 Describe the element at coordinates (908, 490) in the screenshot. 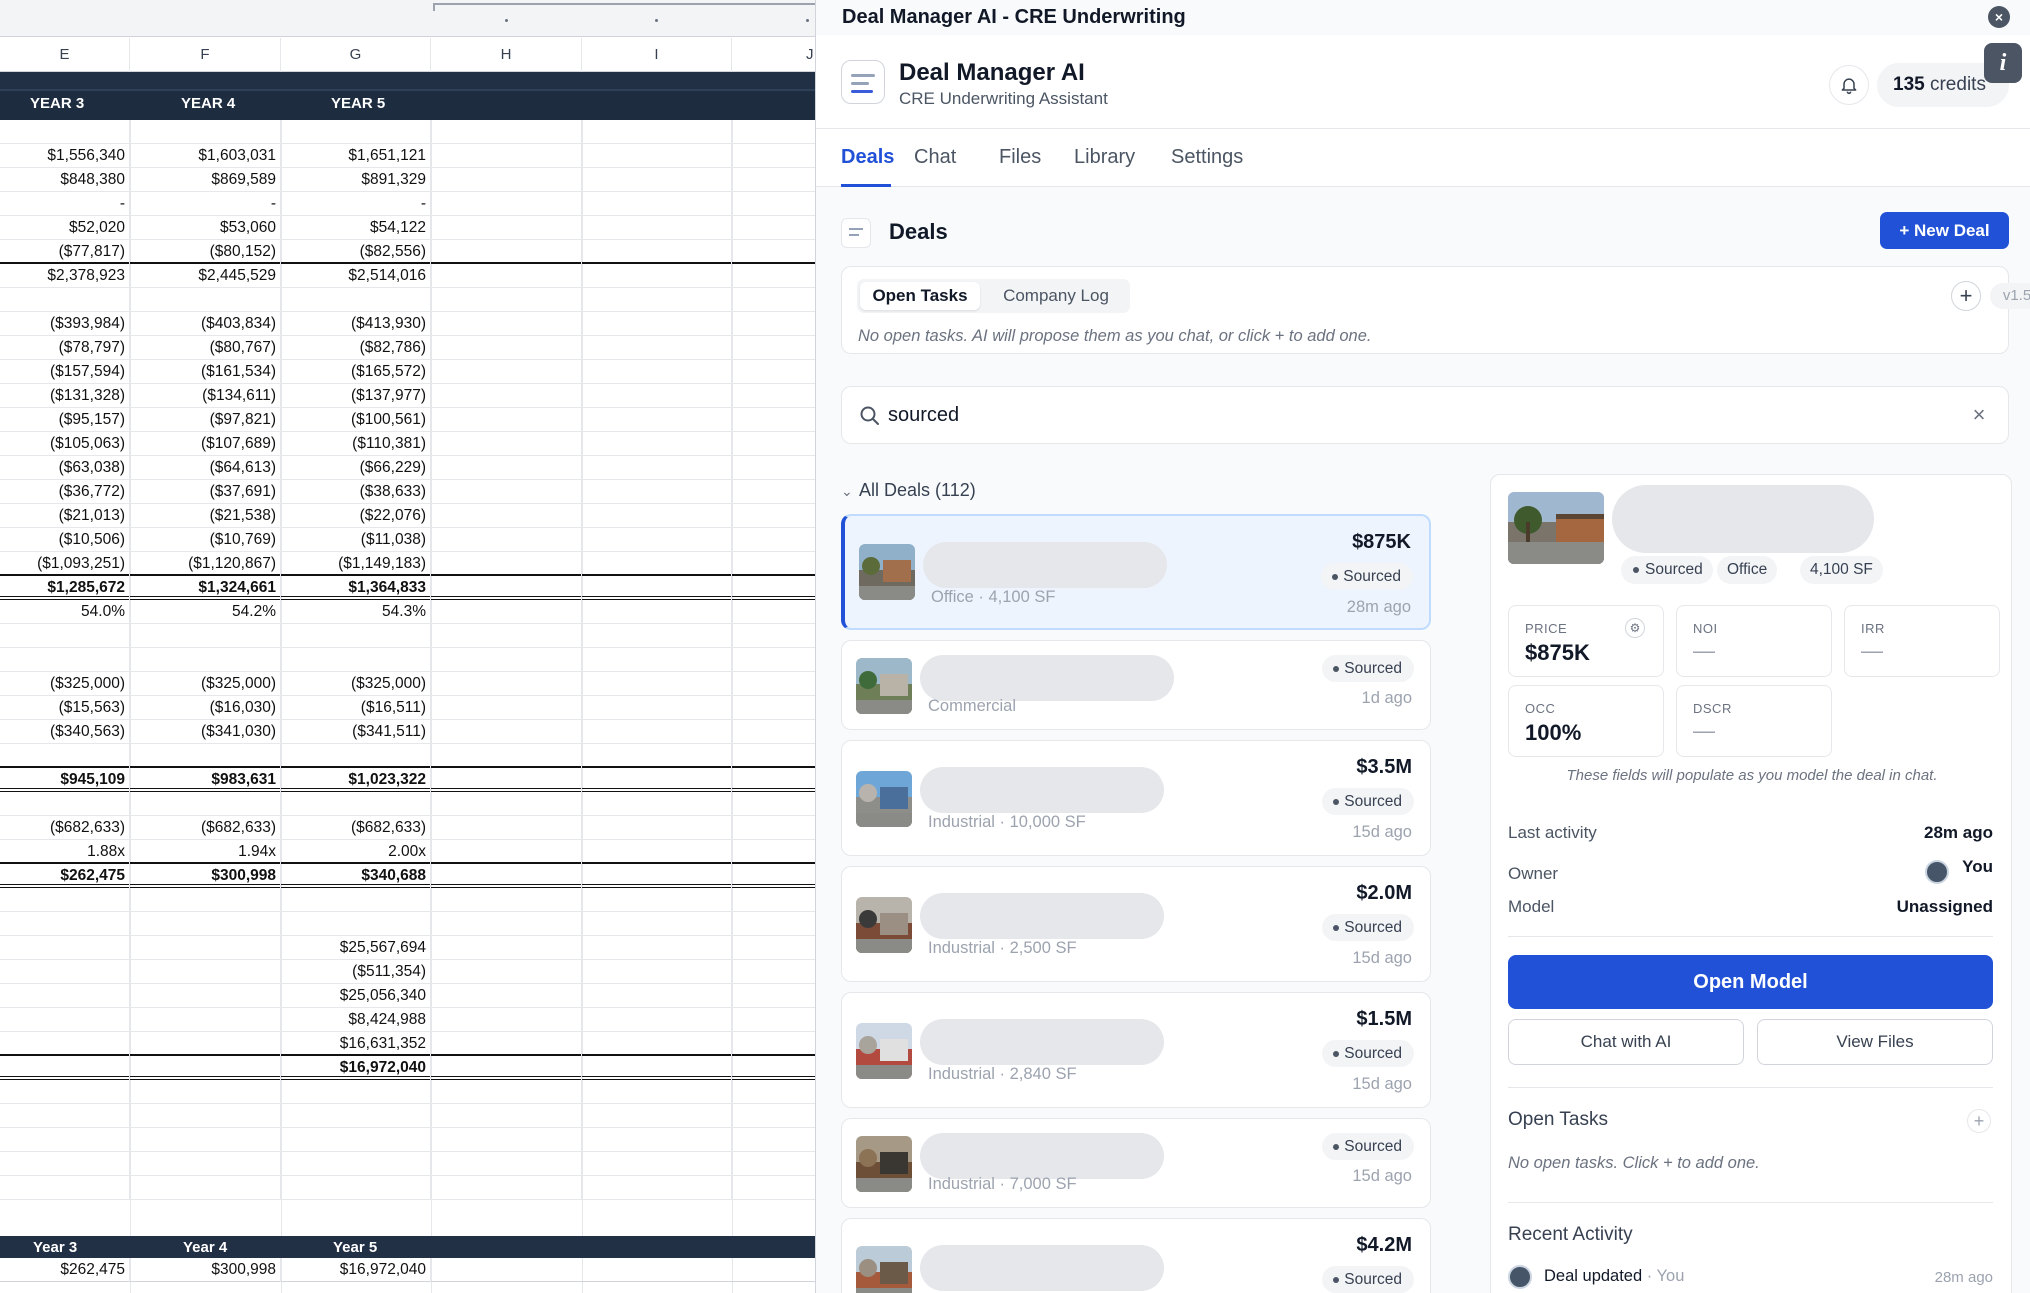

I see `all-deals-toggle: ⌄ All Deals (112)` at that location.